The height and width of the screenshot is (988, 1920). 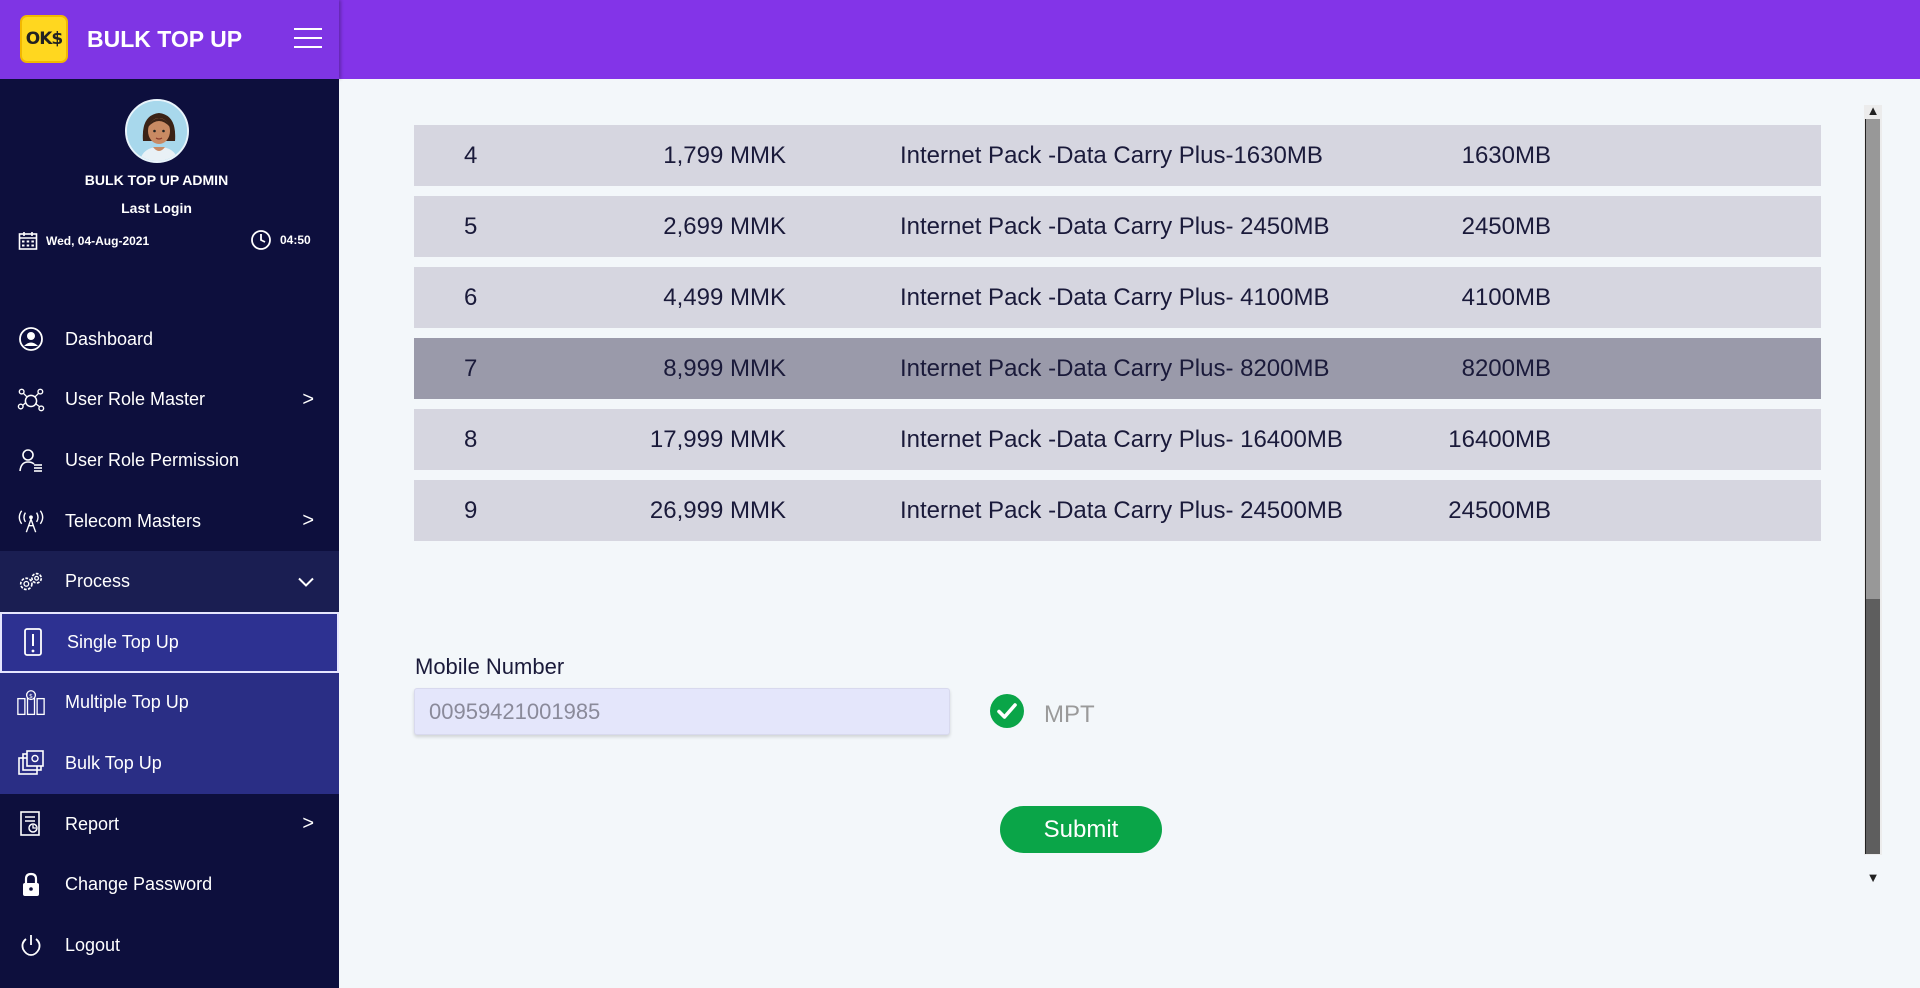 What do you see at coordinates (306, 581) in the screenshot?
I see `chevron-down-icon` at bounding box center [306, 581].